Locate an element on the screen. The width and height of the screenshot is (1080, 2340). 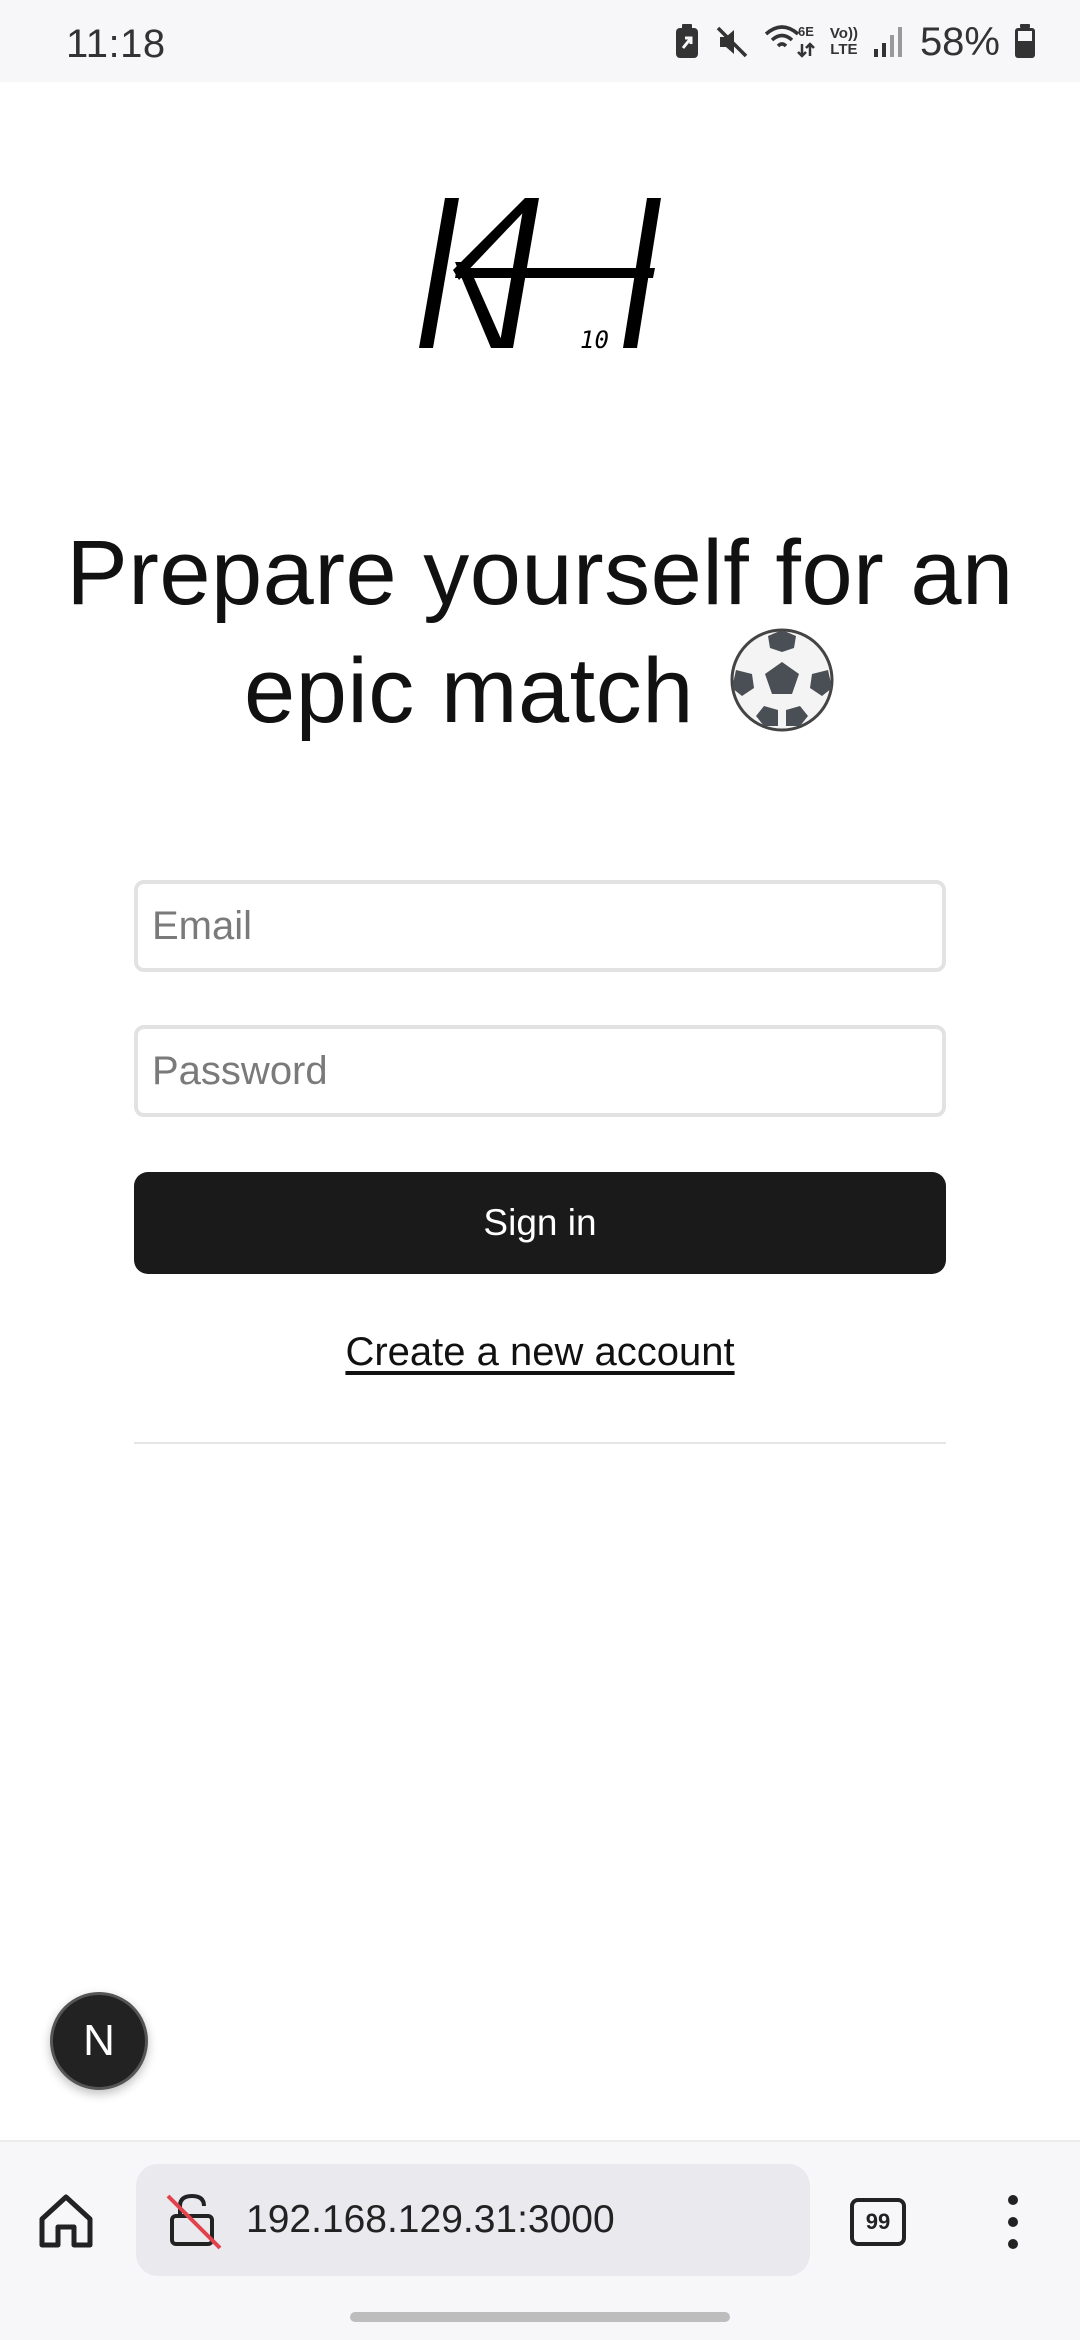
tab-count: 99 is located at coordinates (878, 2221).